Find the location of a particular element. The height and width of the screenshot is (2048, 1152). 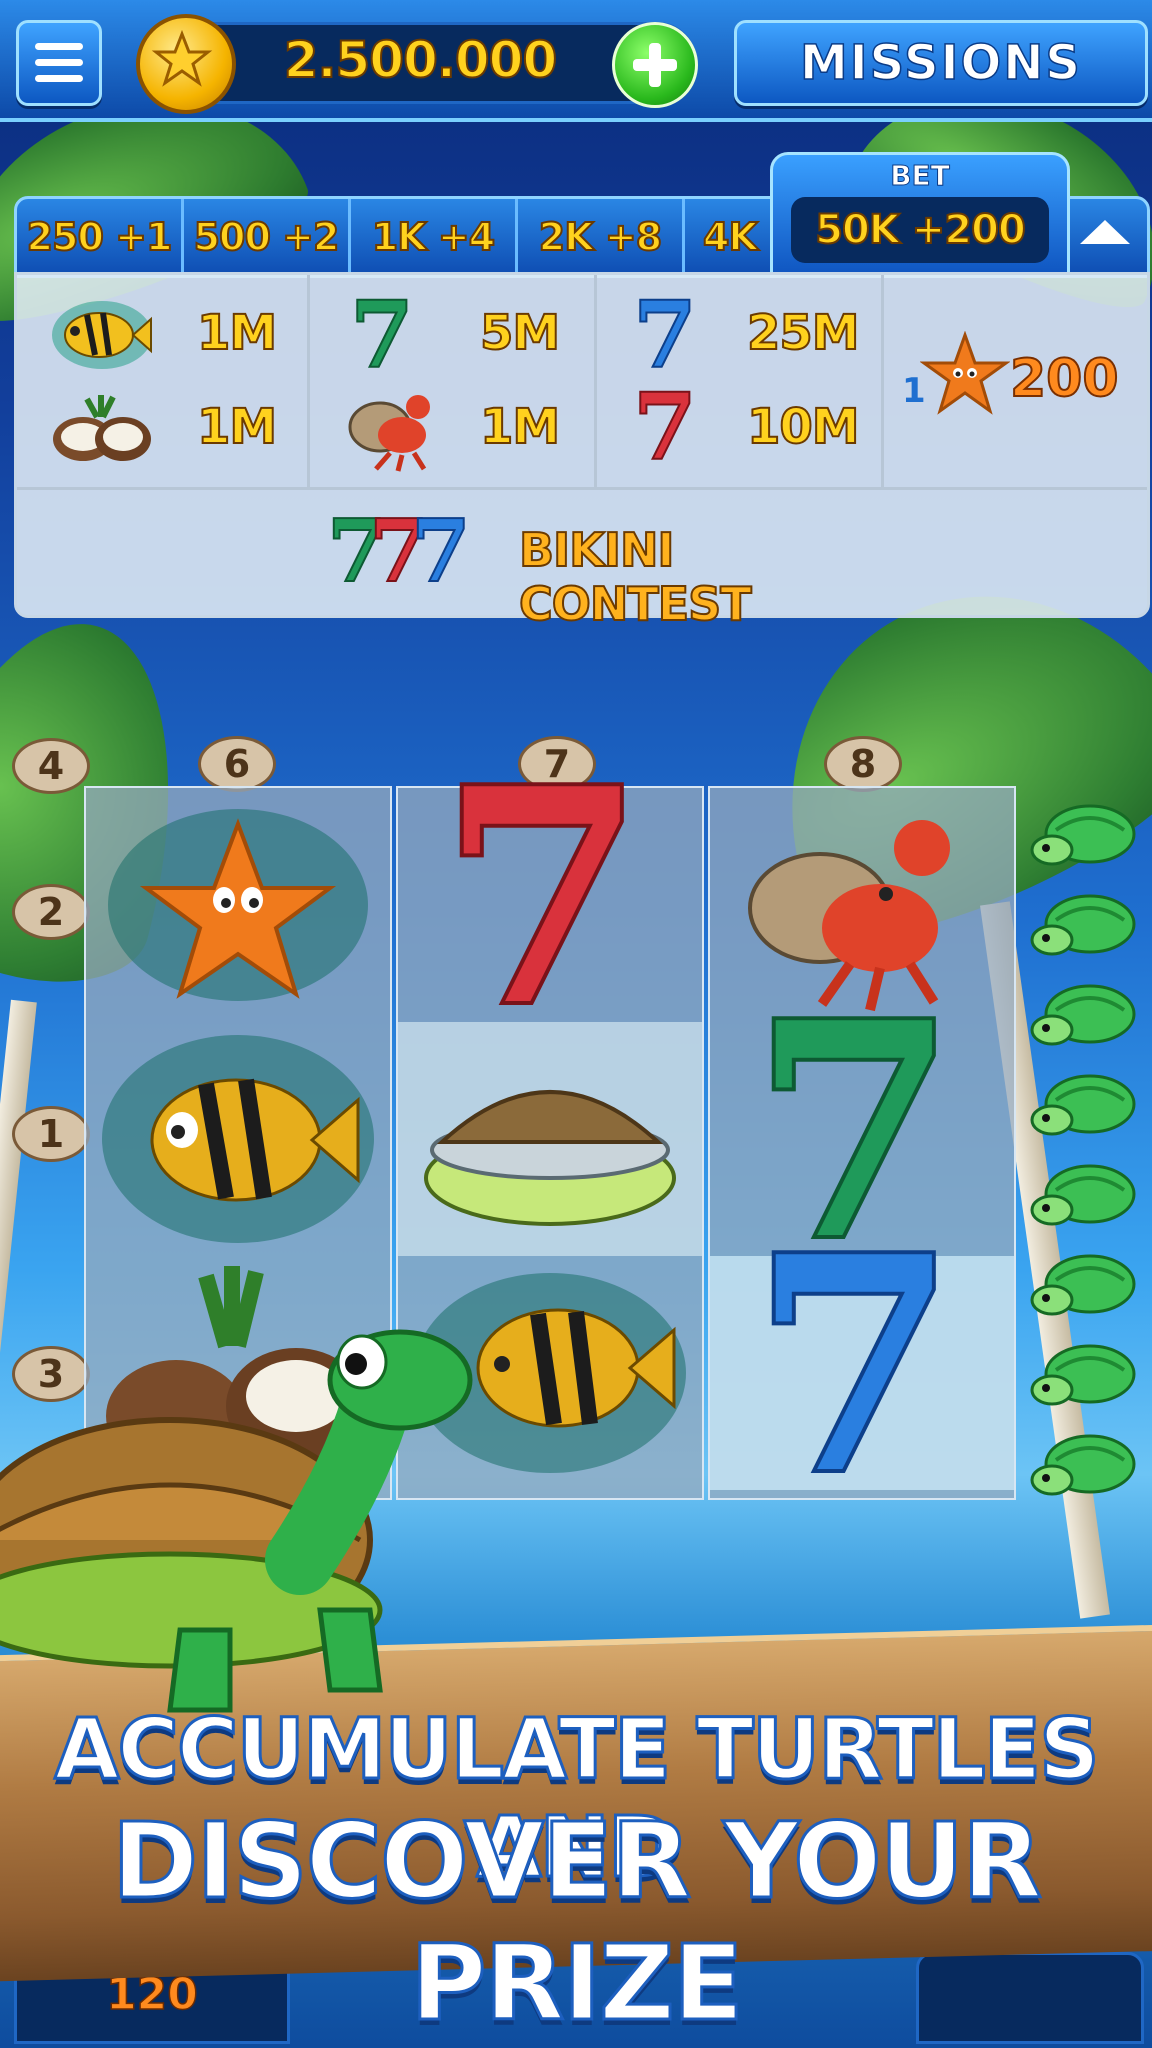

menu-button is located at coordinates (59, 63).